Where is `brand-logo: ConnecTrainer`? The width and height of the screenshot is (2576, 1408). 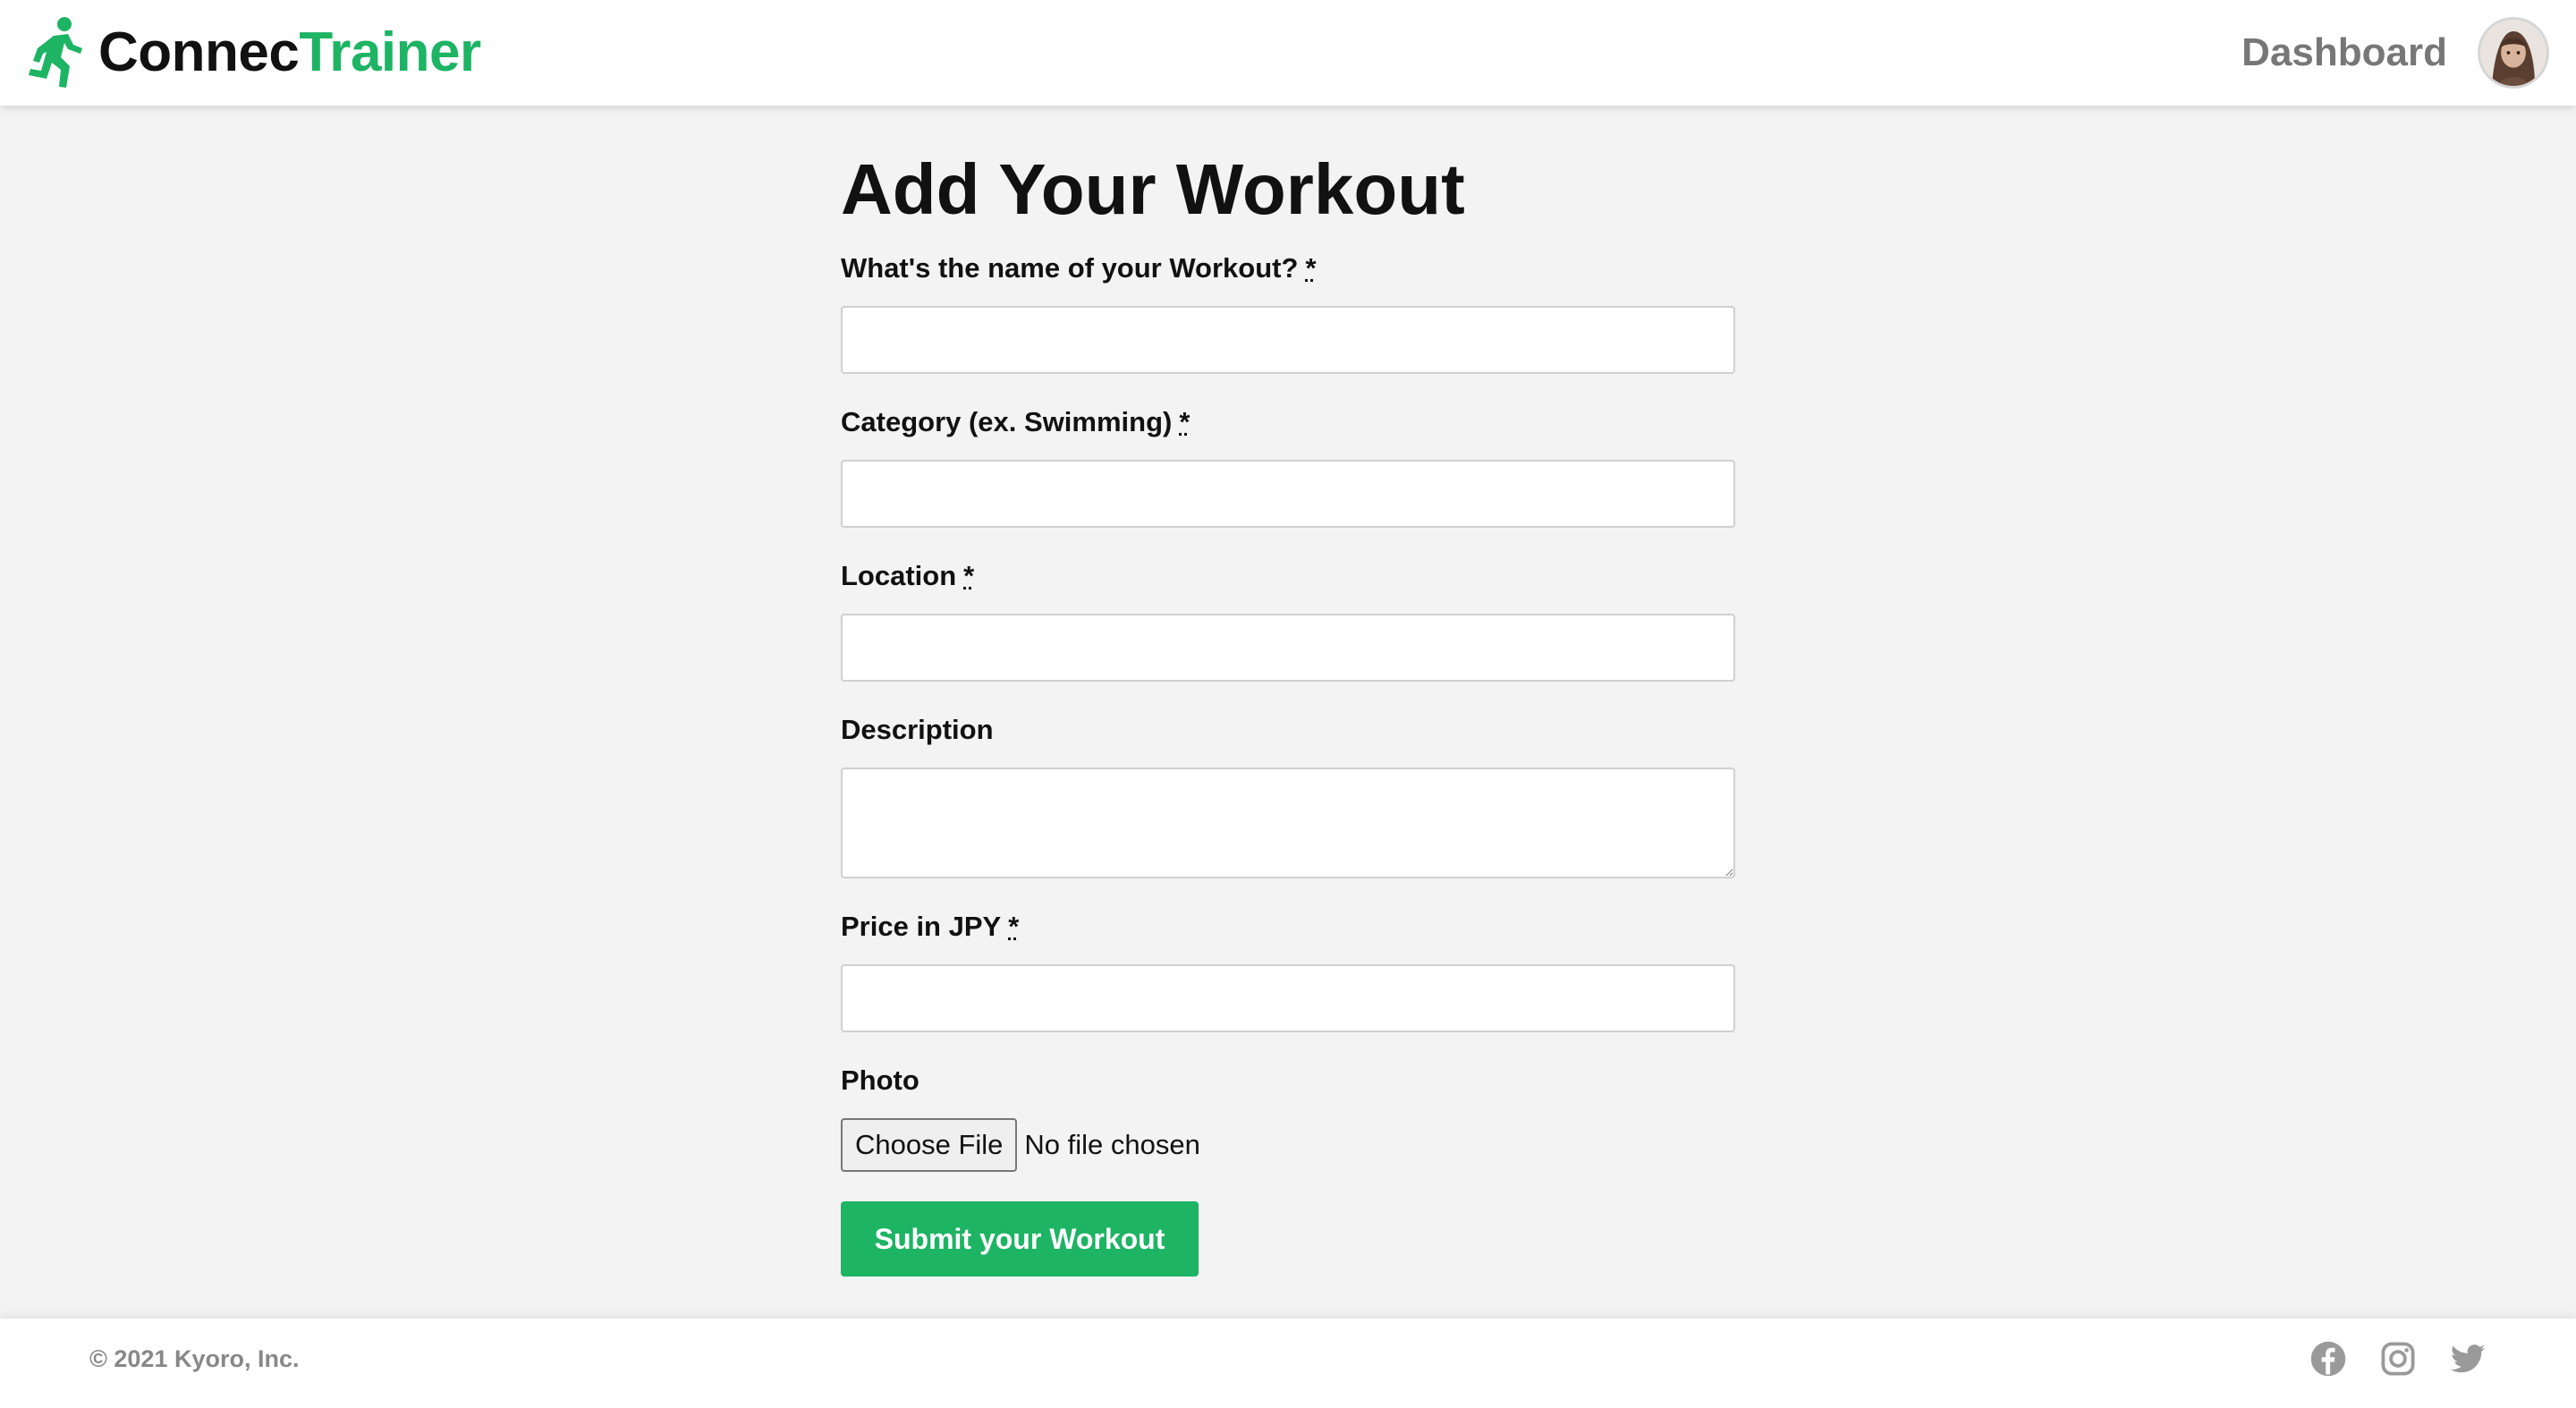 brand-logo: ConnecTrainer is located at coordinates (254, 52).